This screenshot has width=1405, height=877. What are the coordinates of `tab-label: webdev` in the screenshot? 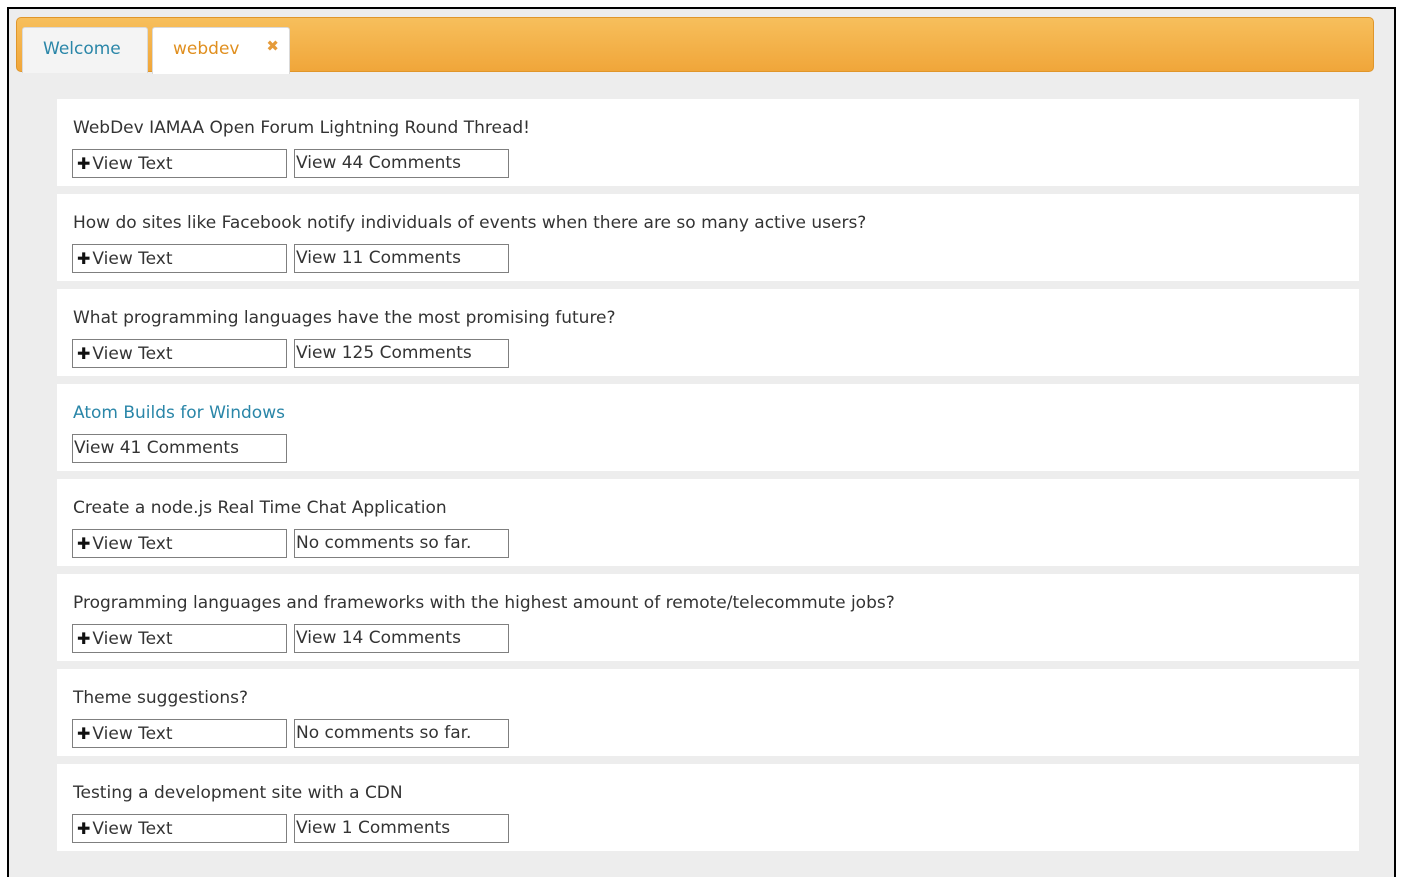 It's located at (206, 49).